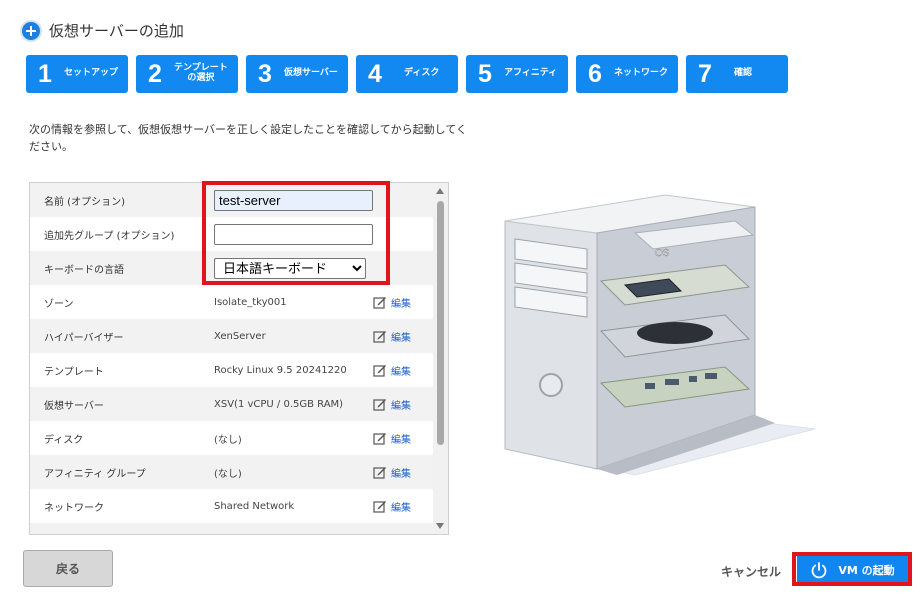 The height and width of the screenshot is (596, 922). What do you see at coordinates (705, 73) in the screenshot?
I see `step-number: 7` at bounding box center [705, 73].